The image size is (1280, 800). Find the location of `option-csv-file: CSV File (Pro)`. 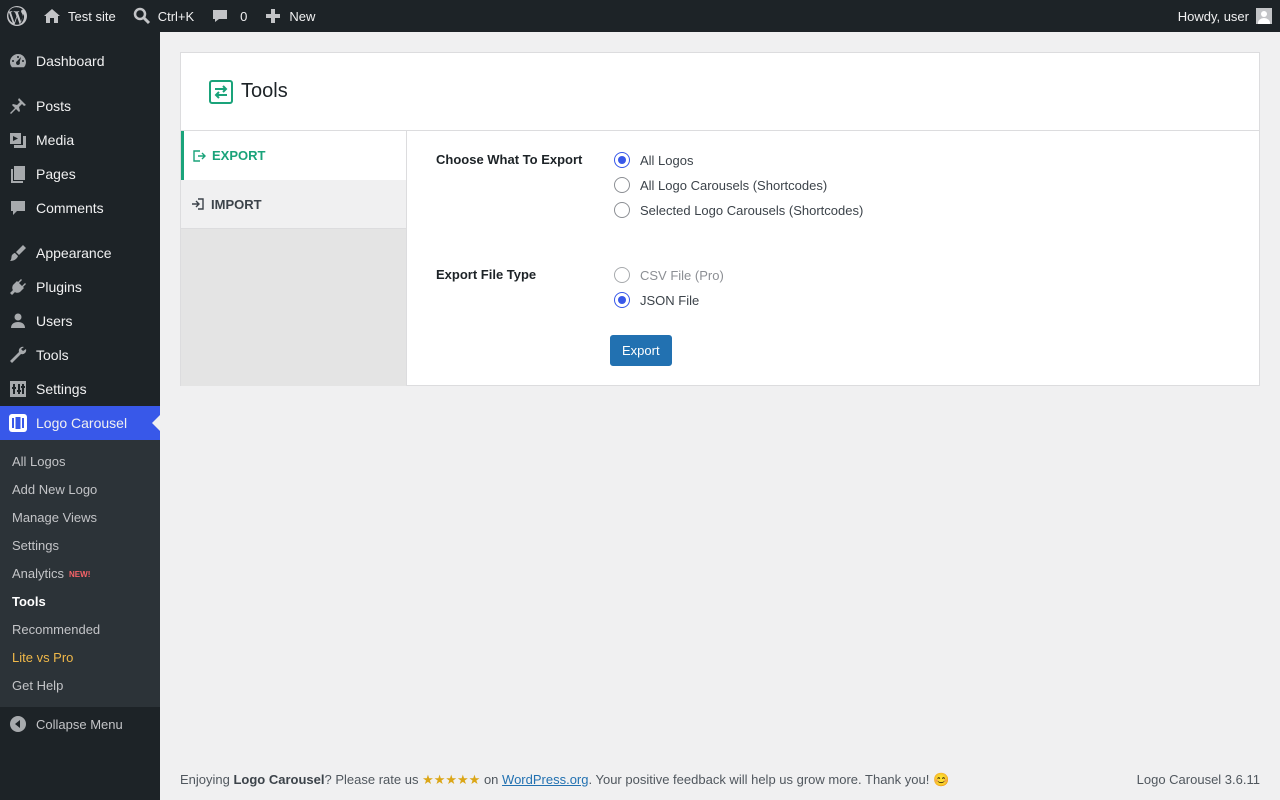

option-csv-file: CSV File (Pro) is located at coordinates (669, 275).